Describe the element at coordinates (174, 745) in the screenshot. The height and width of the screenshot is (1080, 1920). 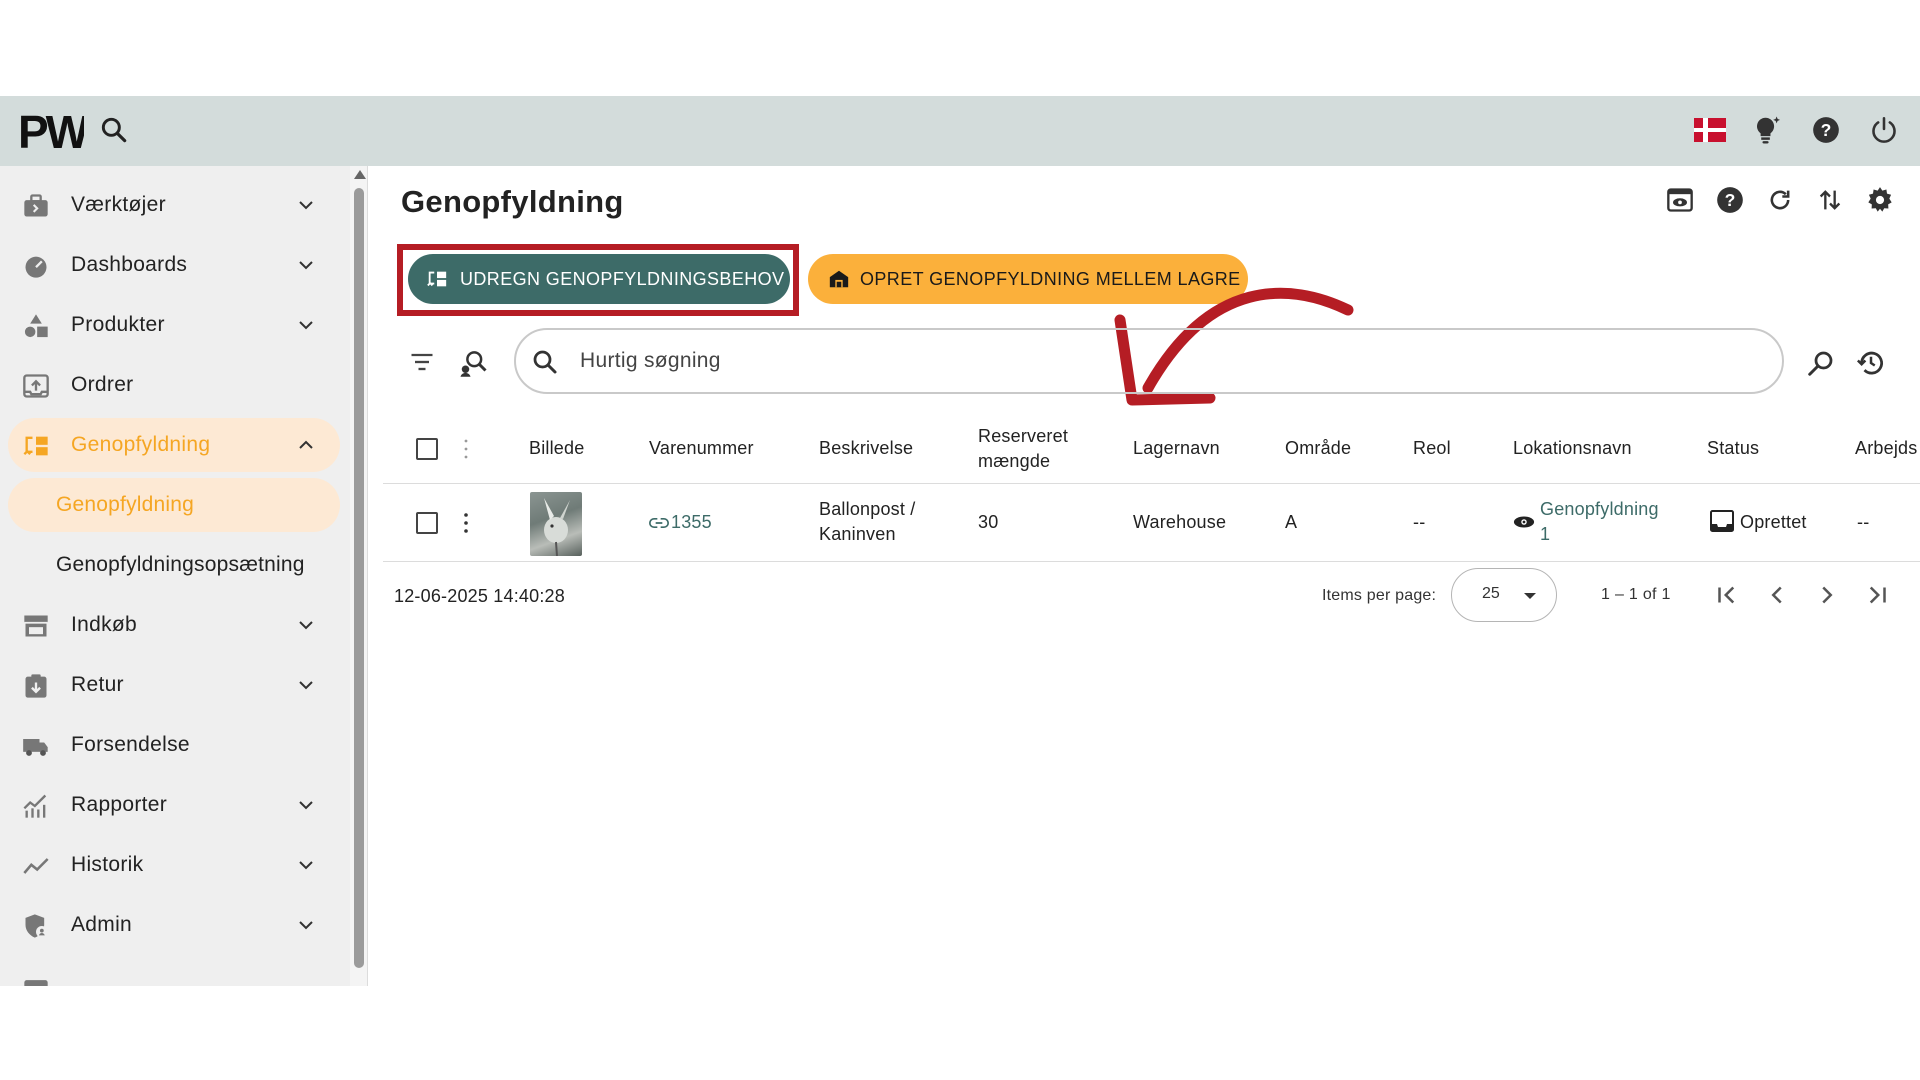
I see `sidebar-item-forsendelse: Forsendelse` at that location.